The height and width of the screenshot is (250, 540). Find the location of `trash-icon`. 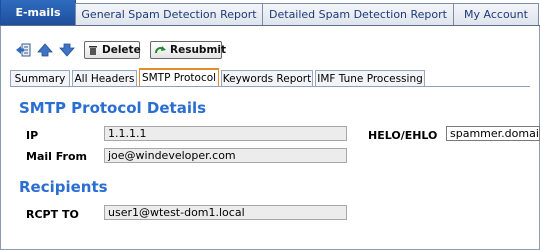

trash-icon is located at coordinates (93, 50).